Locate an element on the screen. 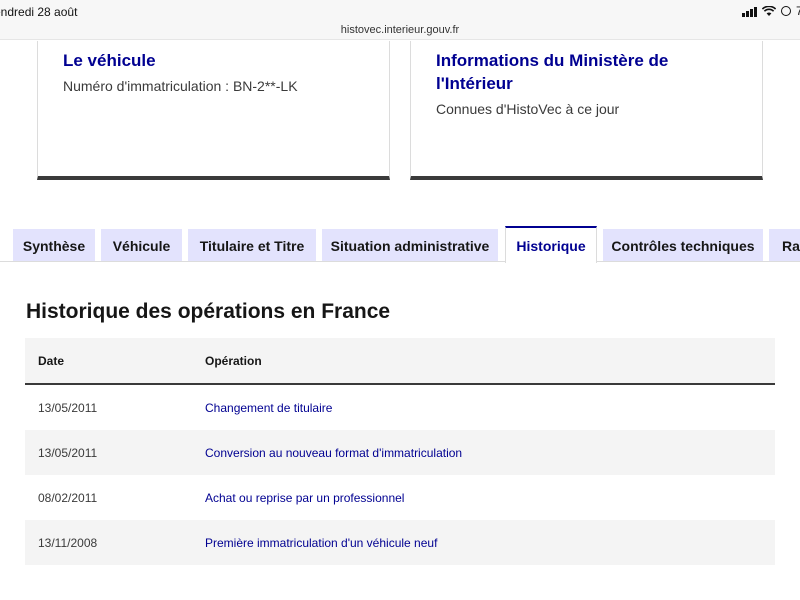 The width and height of the screenshot is (800, 600). status-date: endredi 28 août is located at coordinates (39, 12).